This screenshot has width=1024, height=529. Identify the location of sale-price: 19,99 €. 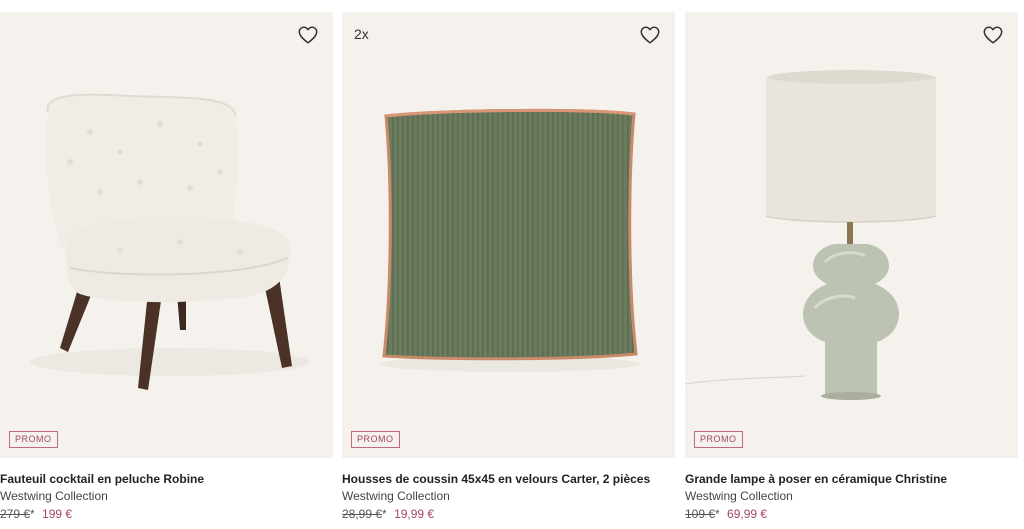
(414, 514).